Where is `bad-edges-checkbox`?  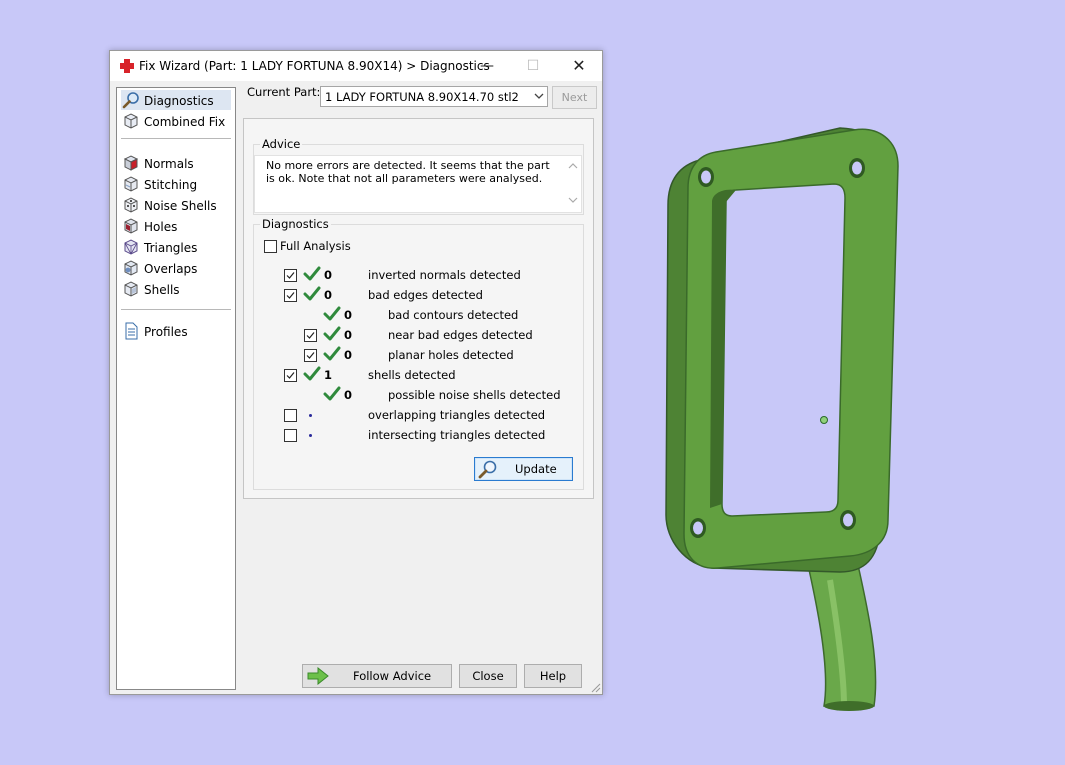
bad-edges-checkbox is located at coordinates (290, 295).